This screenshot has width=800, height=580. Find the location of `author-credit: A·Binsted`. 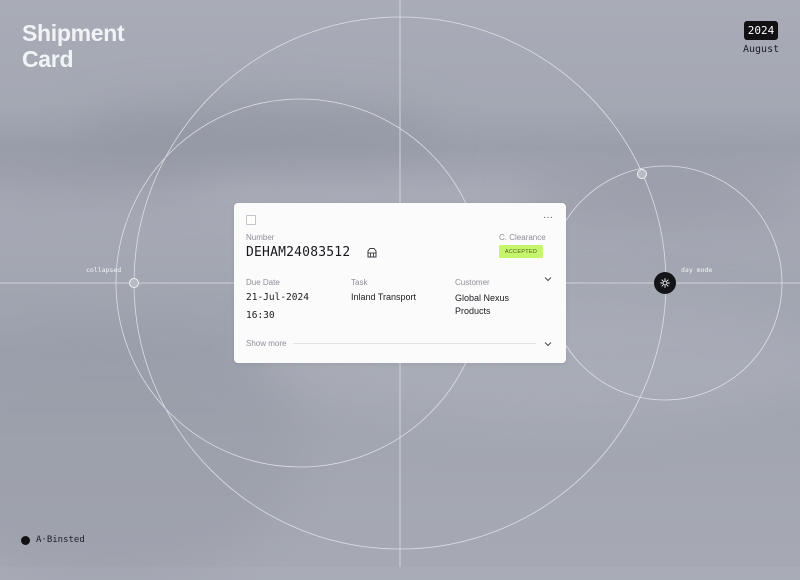

author-credit: A·Binsted is located at coordinates (53, 540).